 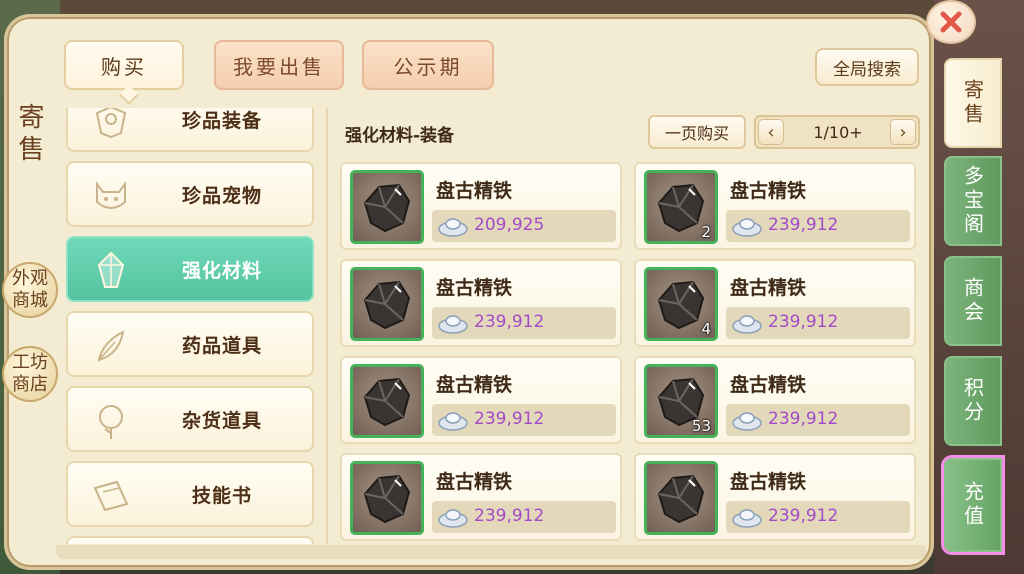 What do you see at coordinates (221, 420) in the screenshot?
I see `category-label: 杂货道具` at bounding box center [221, 420].